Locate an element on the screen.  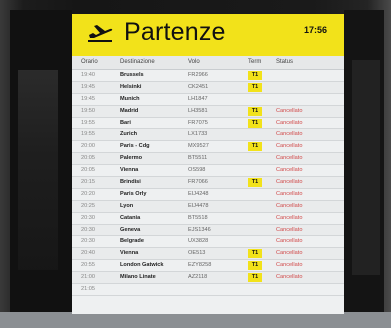
flight-row: 19:40 Brussels FR2966 T1 is located at coordinates (208, 76).